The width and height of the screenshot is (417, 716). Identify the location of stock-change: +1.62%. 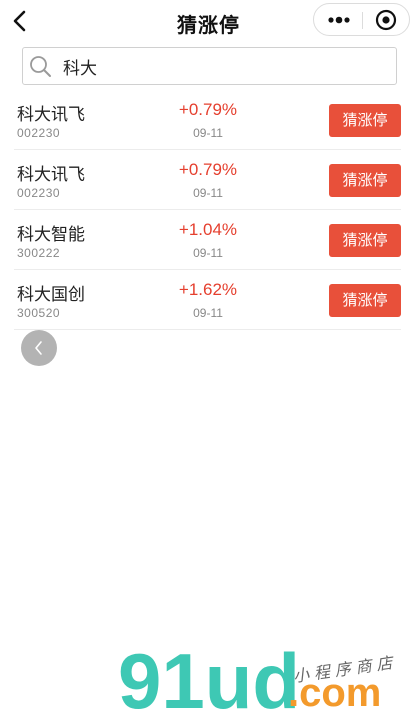
(208, 289).